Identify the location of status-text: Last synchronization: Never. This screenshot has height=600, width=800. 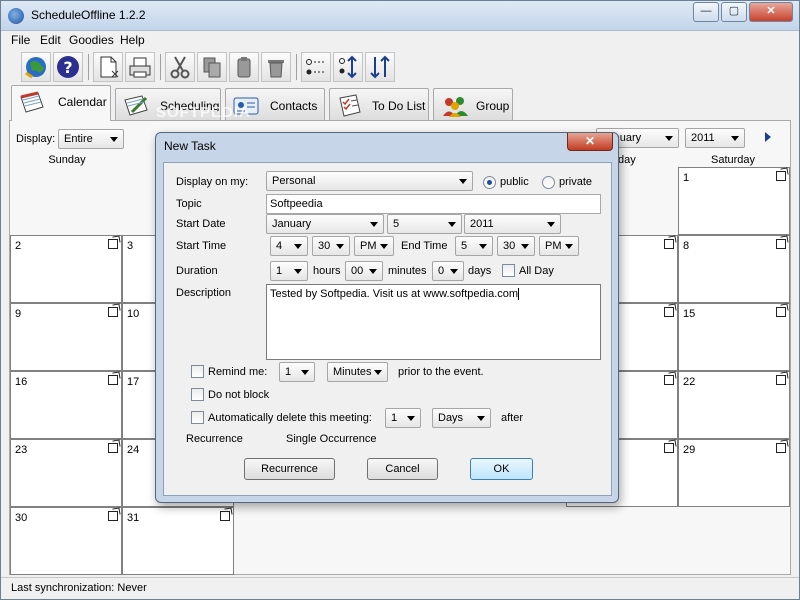
(79, 588).